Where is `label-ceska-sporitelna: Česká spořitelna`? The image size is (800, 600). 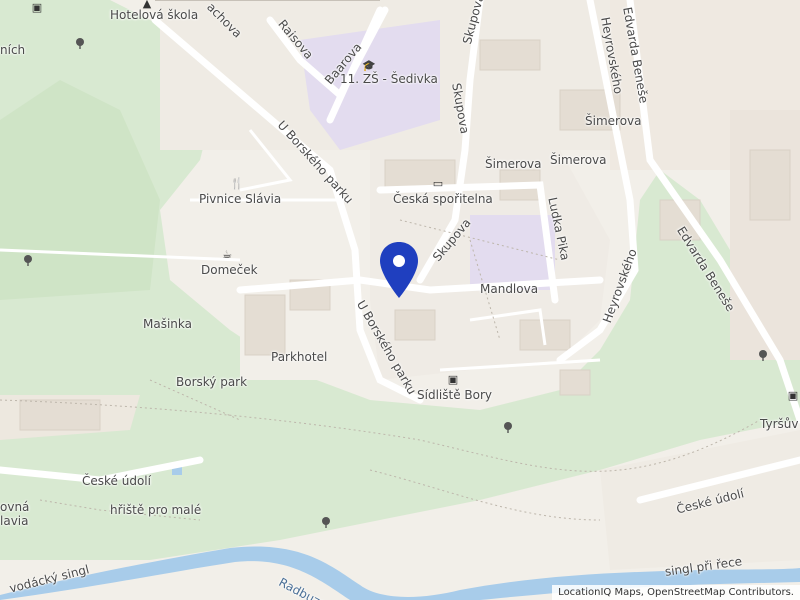 label-ceska-sporitelna: Česká spořitelna is located at coordinates (443, 199).